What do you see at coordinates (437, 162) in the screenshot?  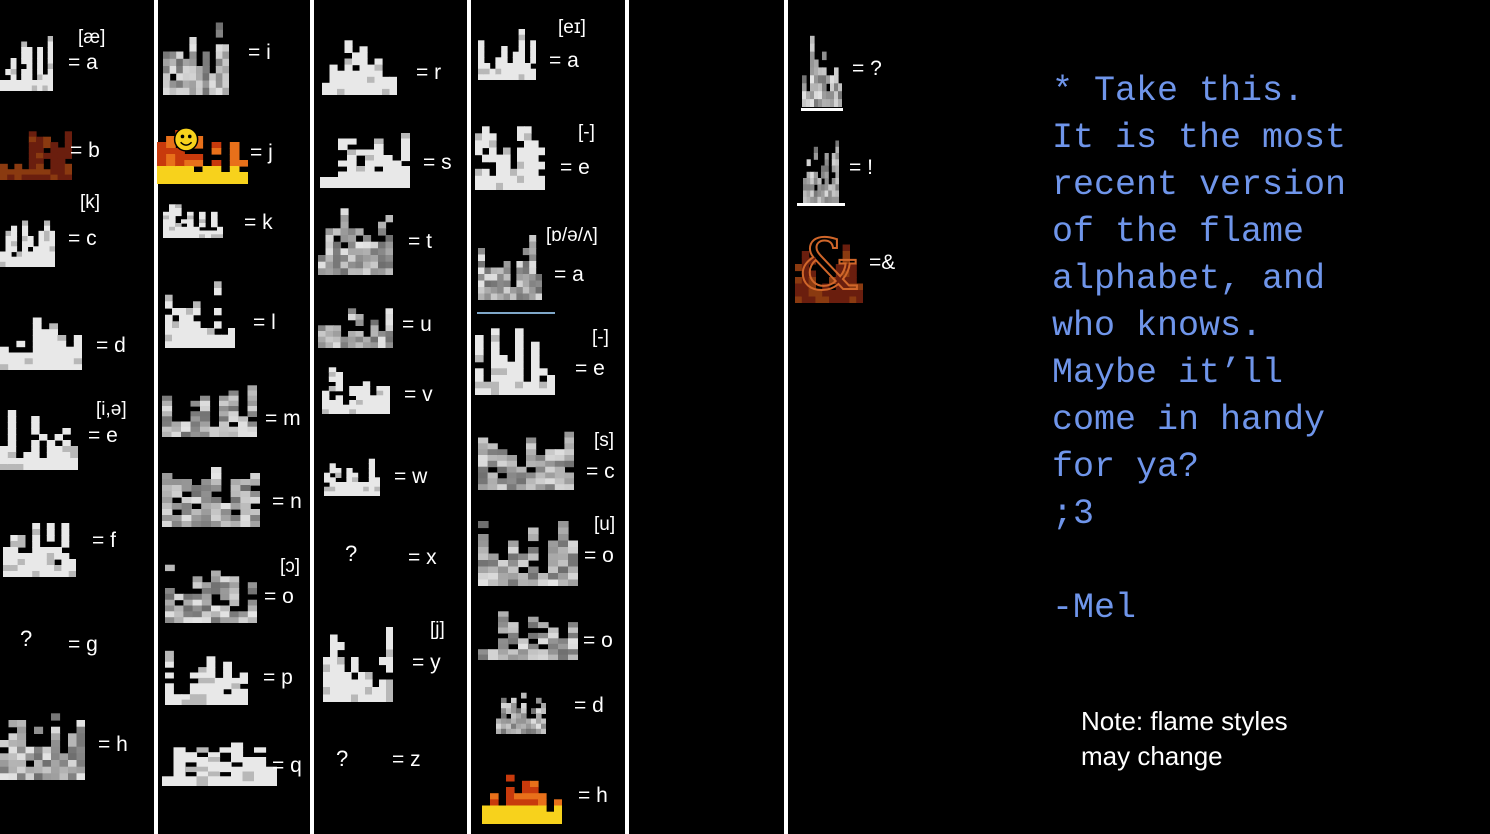 I see `letter-label: = s` at bounding box center [437, 162].